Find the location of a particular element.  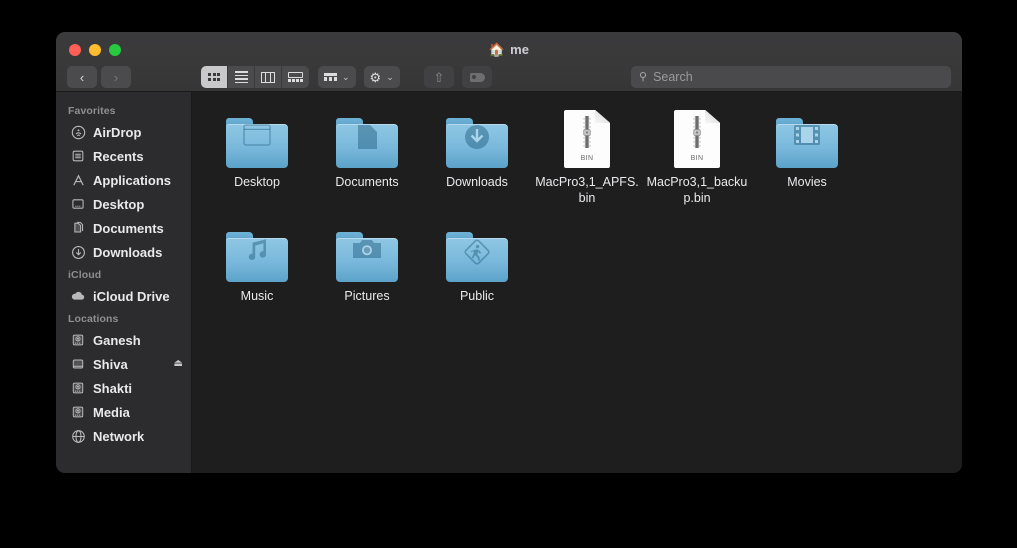

sidebar-item-shiva: Shiva ⏏ is located at coordinates (123, 364).